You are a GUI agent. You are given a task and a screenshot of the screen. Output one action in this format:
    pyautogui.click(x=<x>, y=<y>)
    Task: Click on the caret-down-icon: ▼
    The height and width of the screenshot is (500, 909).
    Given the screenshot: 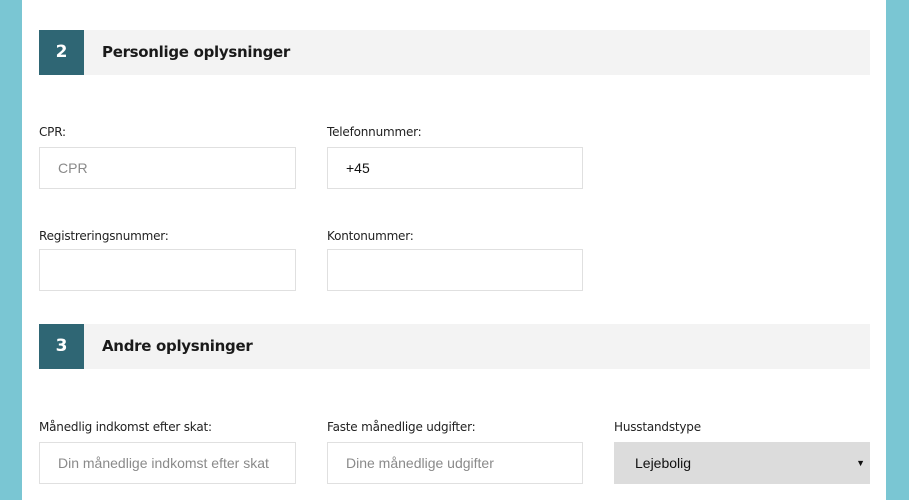 What is the action you would take?
    pyautogui.click(x=860, y=463)
    